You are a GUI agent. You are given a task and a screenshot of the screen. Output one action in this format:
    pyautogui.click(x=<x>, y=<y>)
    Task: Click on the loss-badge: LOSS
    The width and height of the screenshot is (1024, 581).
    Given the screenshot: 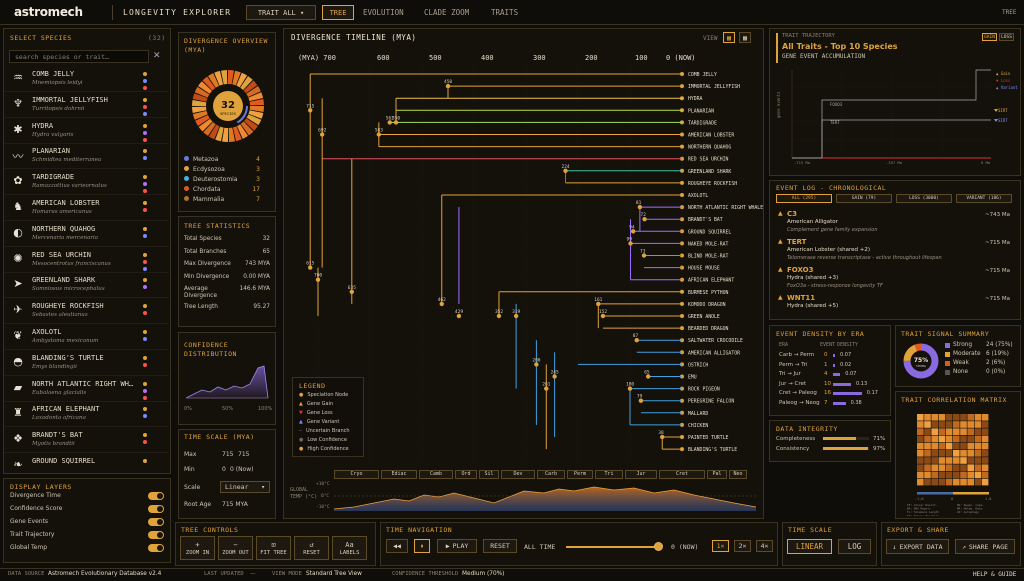 What is the action you would take?
    pyautogui.click(x=1006, y=37)
    